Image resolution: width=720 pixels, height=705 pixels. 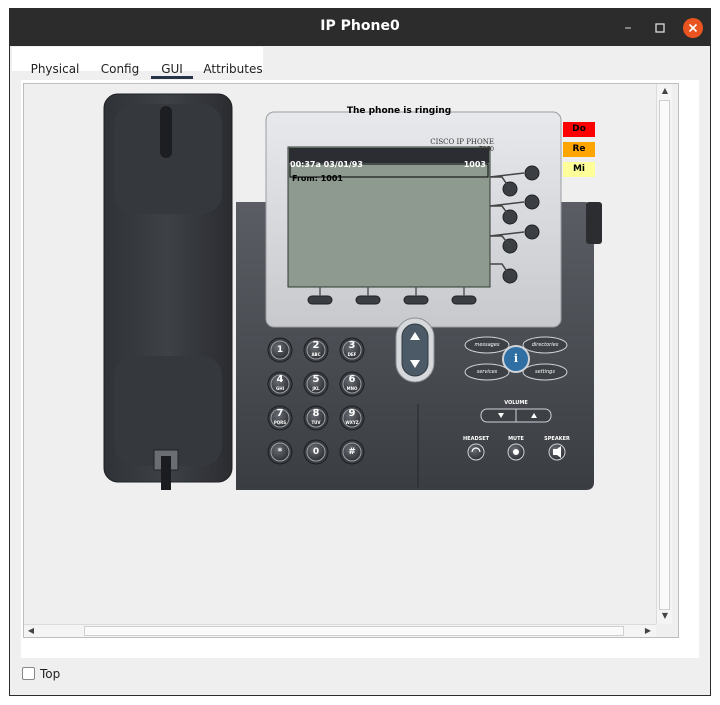 I want to click on keypad-letters: WXYZ, so click(x=352, y=422).